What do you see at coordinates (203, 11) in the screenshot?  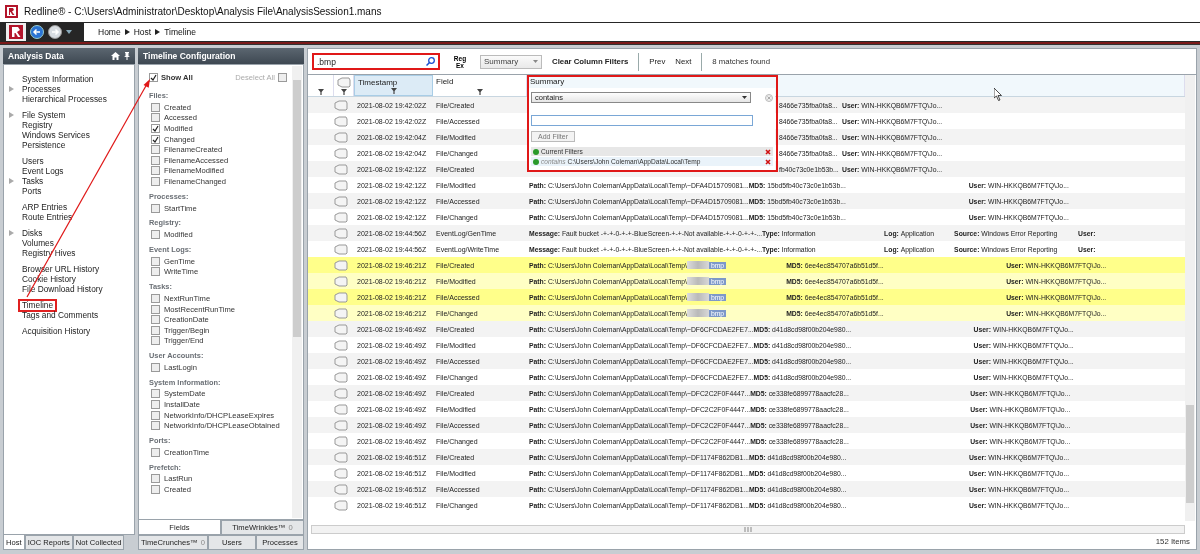 I see `window-title: Redline® - C:\Users\Administrator\Desktop\Analysis File\AnalysisSession1.mans` at bounding box center [203, 11].